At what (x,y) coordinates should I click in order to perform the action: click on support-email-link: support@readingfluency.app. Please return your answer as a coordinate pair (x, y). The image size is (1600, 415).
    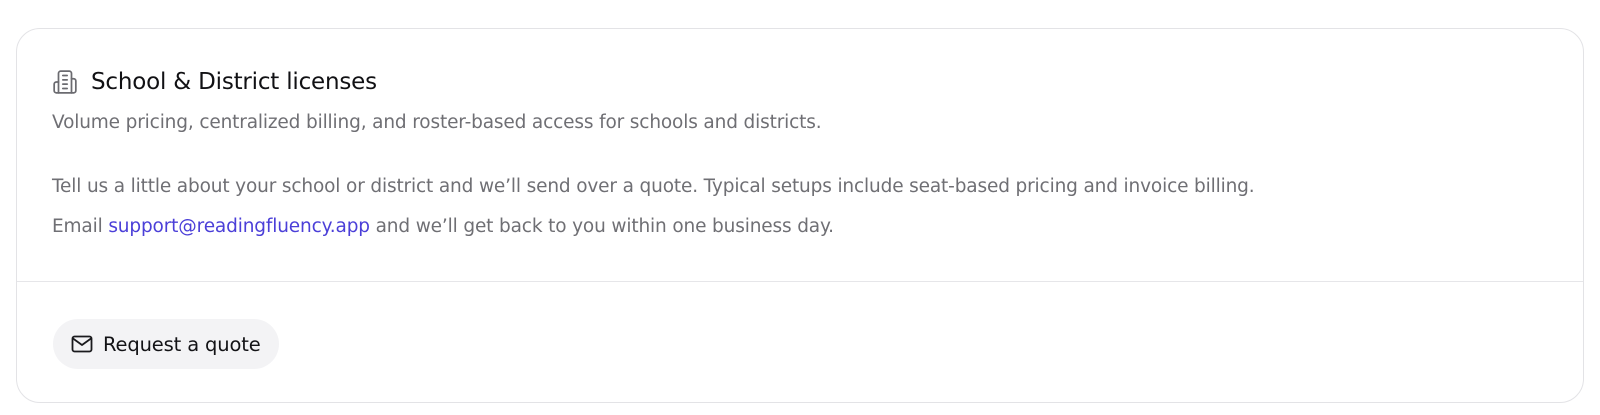
    Looking at the image, I should click on (239, 226).